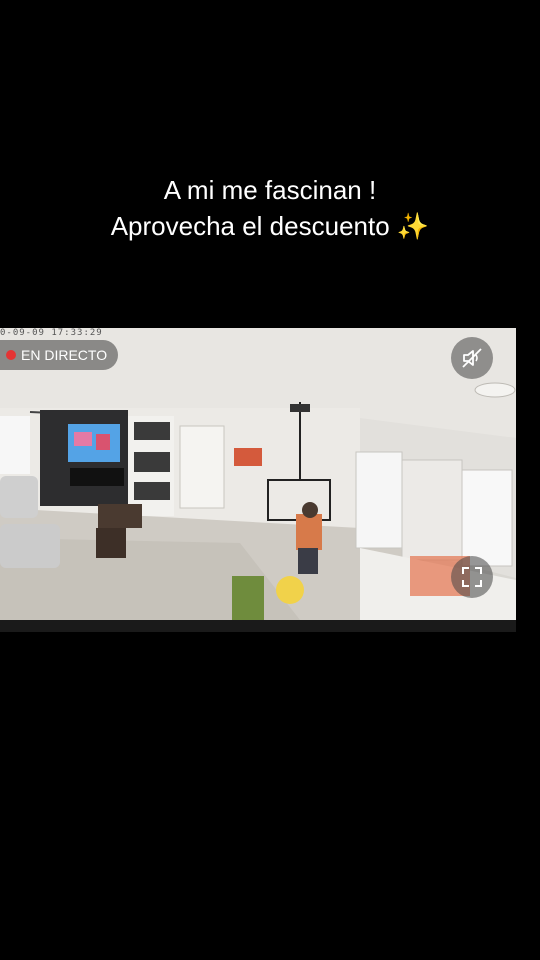 This screenshot has height=960, width=540. What do you see at coordinates (11, 355) in the screenshot?
I see `live-indicator-icon` at bounding box center [11, 355].